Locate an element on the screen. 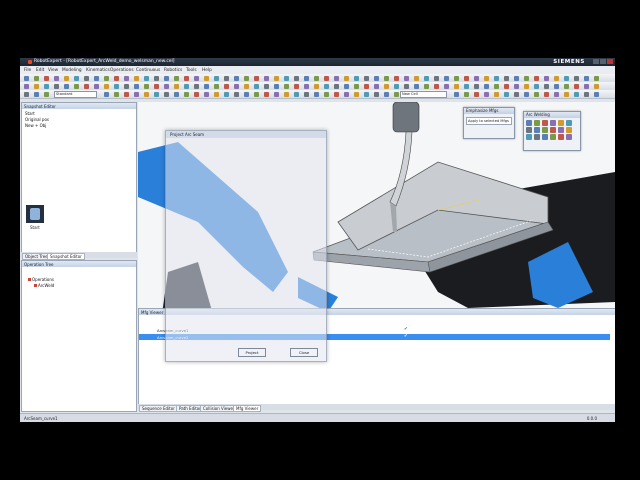 The width and height of the screenshot is (640, 480). cell-select: New Cell is located at coordinates (423, 94).